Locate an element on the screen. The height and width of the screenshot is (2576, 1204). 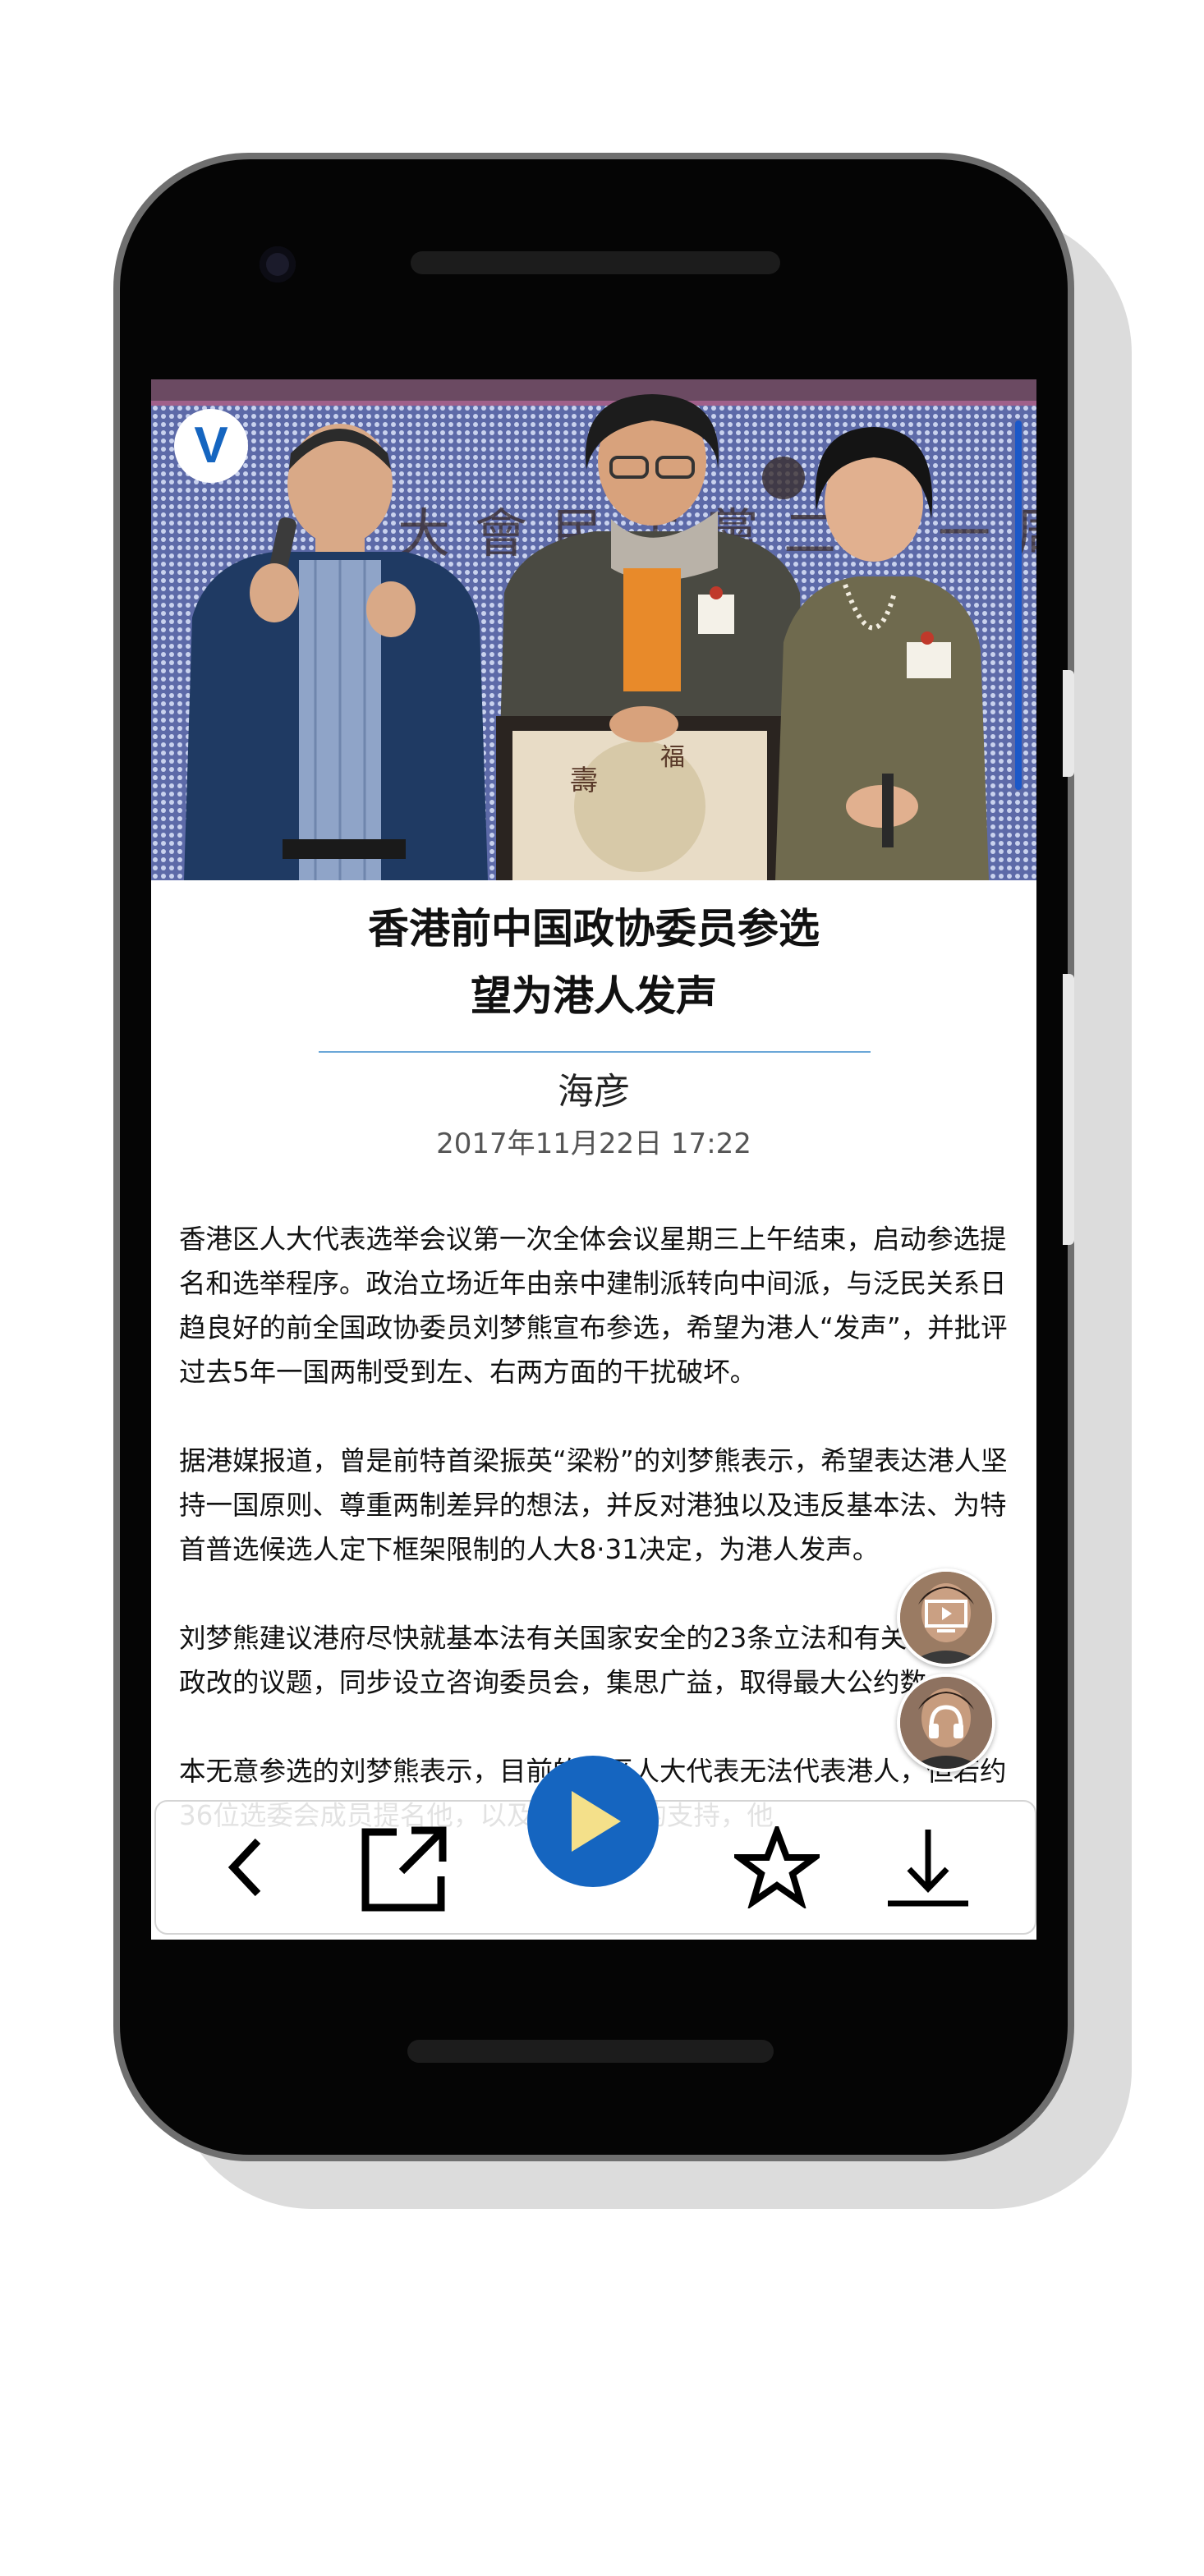
hero-photo: 大會民主黨二十一周 is located at coordinates (593, 629).